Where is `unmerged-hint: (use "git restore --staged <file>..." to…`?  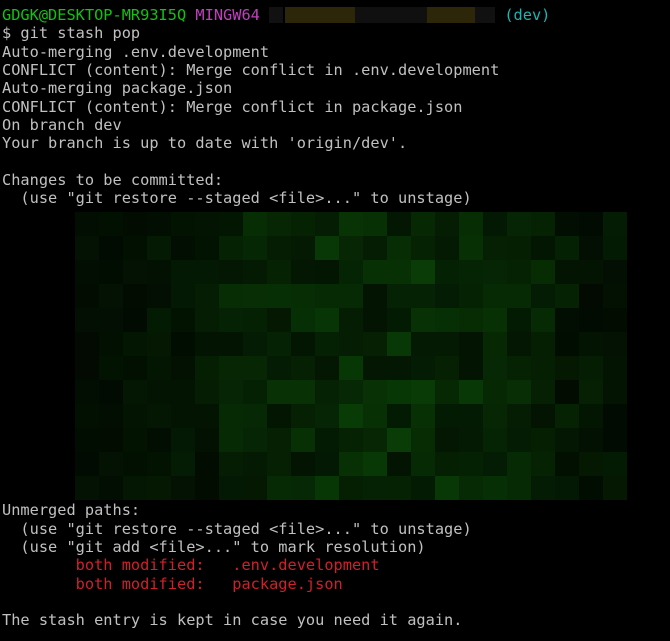 unmerged-hint: (use "git restore --staged <file>..." to… is located at coordinates (237, 528).